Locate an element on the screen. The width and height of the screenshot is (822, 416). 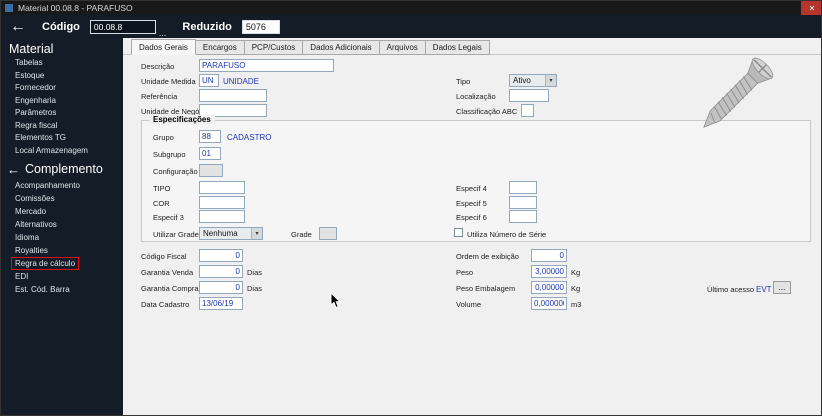
reduzido-label: Reduzido is located at coordinates (207, 26).